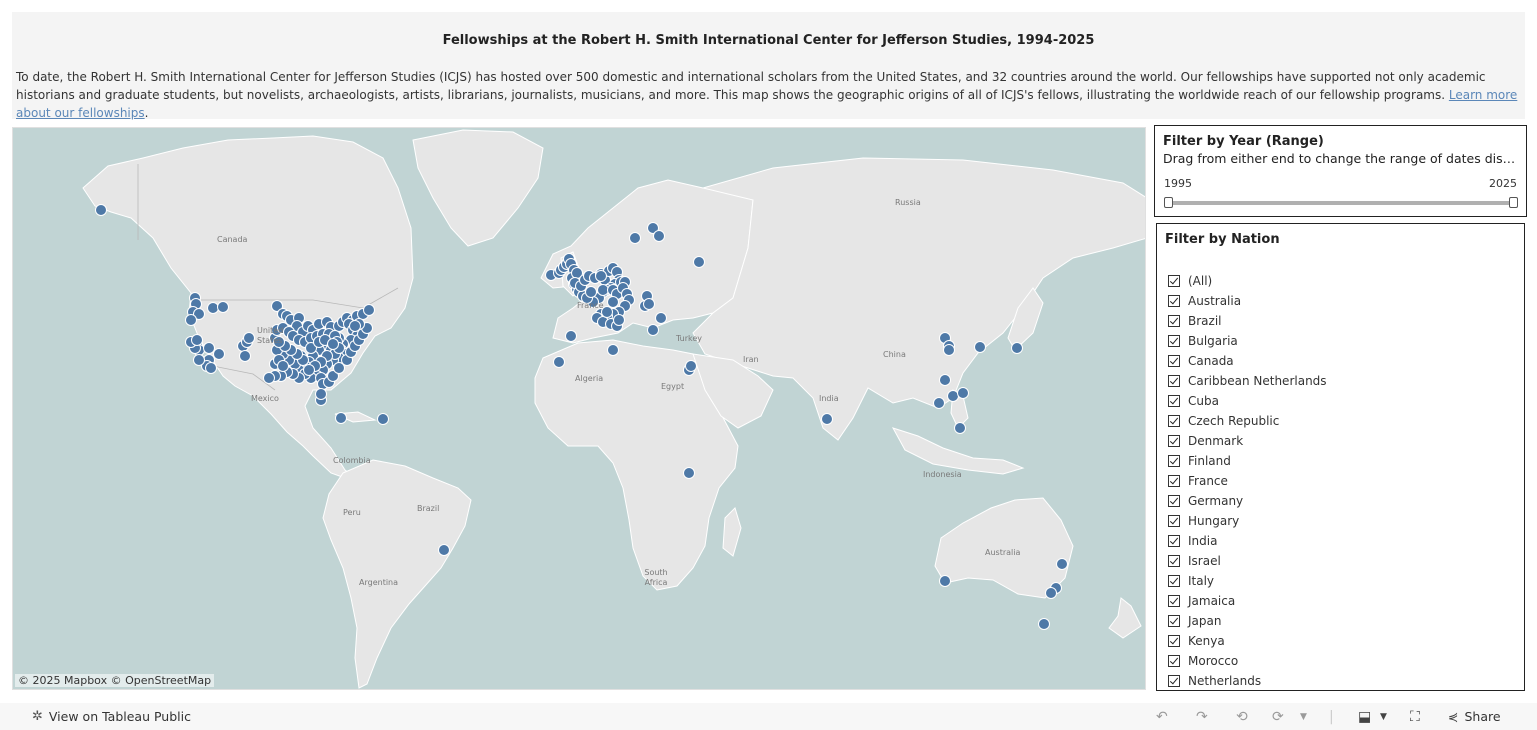  What do you see at coordinates (1247, 680) in the screenshot?
I see `nation-item: Netherlands` at bounding box center [1247, 680].